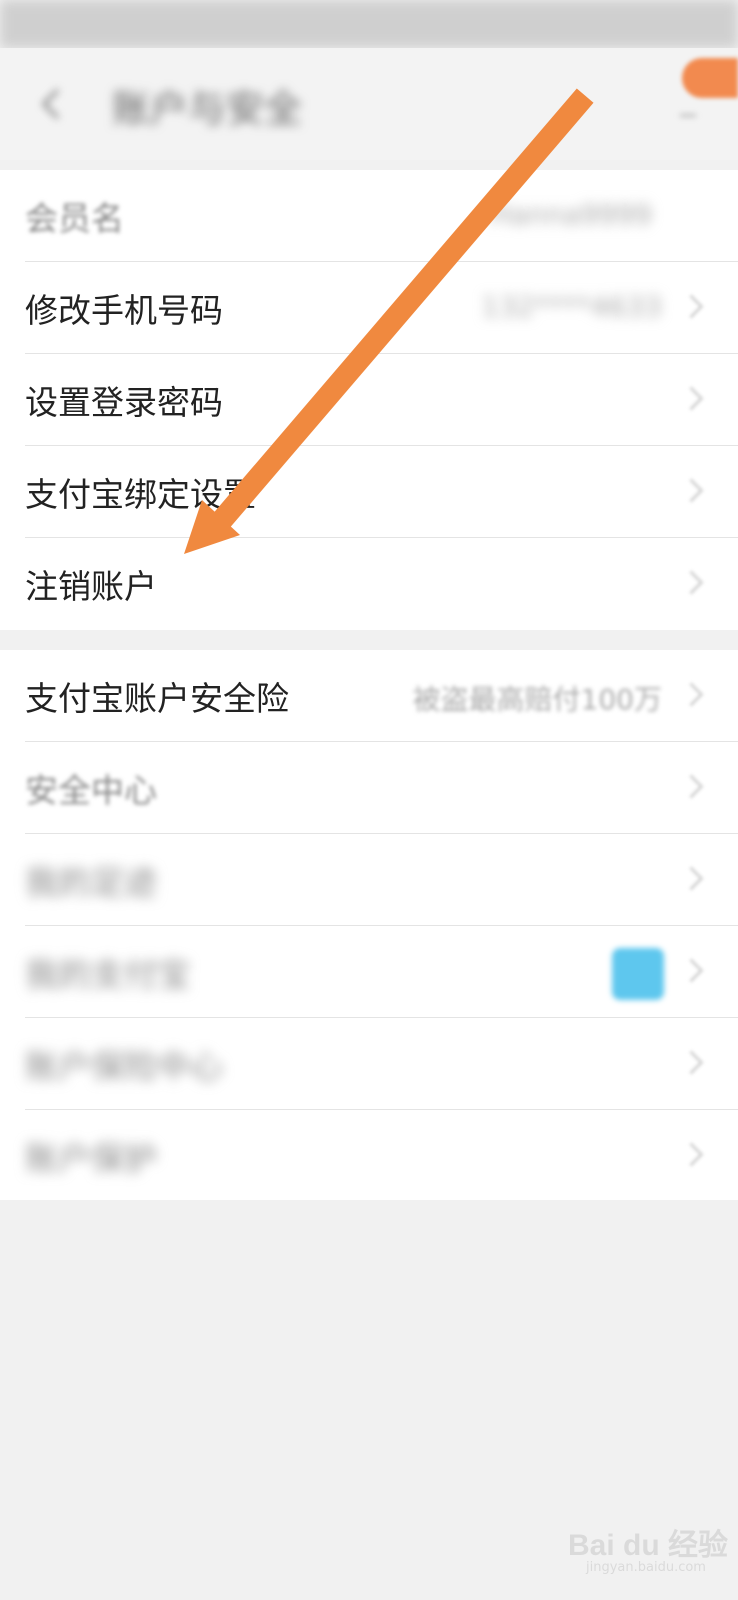  I want to click on row-blurred-5: 账户保险中心, so click(369, 1064).